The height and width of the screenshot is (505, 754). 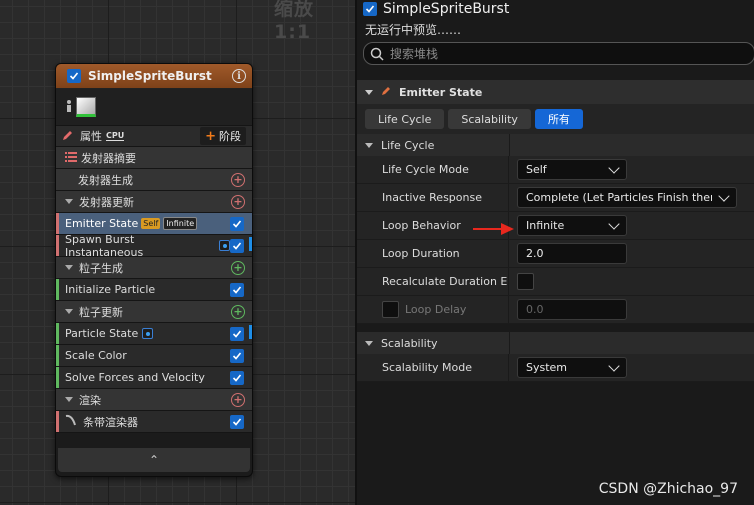 What do you see at coordinates (405, 119) in the screenshot?
I see `filter-life-cycle: Life Cycle` at bounding box center [405, 119].